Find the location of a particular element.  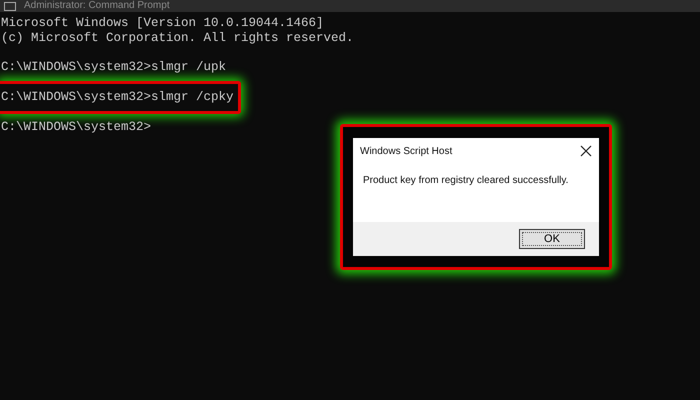

window-title: Administrator: Command Prompt is located at coordinates (97, 6).